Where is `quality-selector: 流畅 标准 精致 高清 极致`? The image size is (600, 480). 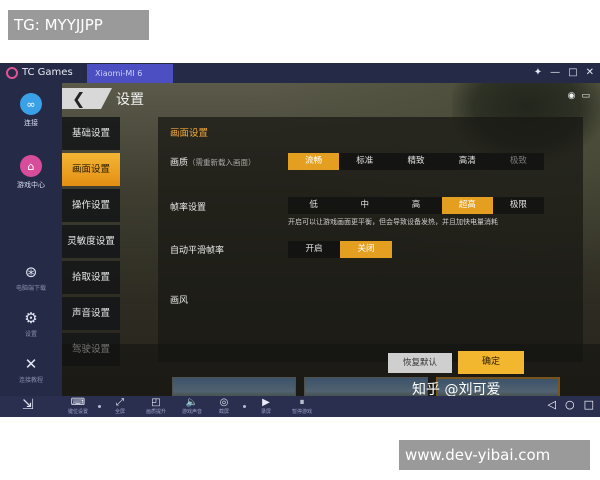 quality-selector: 流畅 标准 精致 高清 极致 is located at coordinates (416, 161).